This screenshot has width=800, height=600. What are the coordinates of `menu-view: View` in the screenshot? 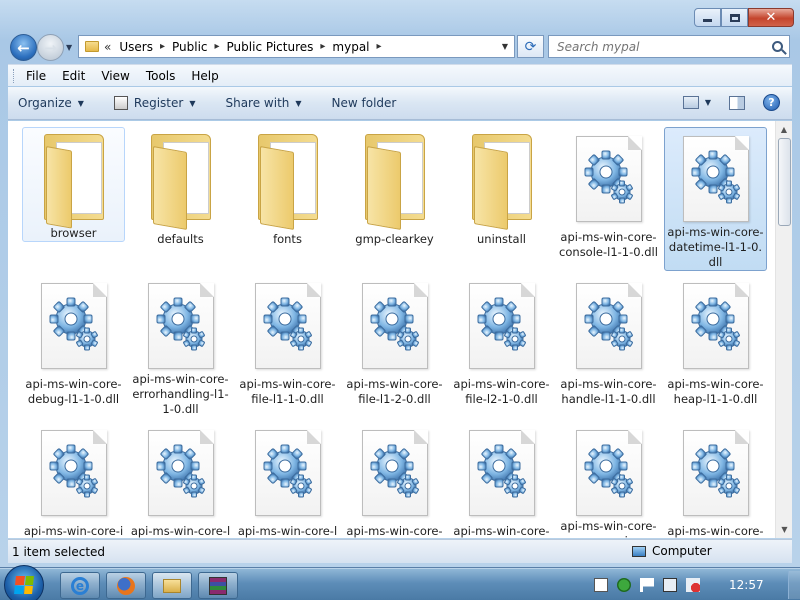 It's located at (115, 76).